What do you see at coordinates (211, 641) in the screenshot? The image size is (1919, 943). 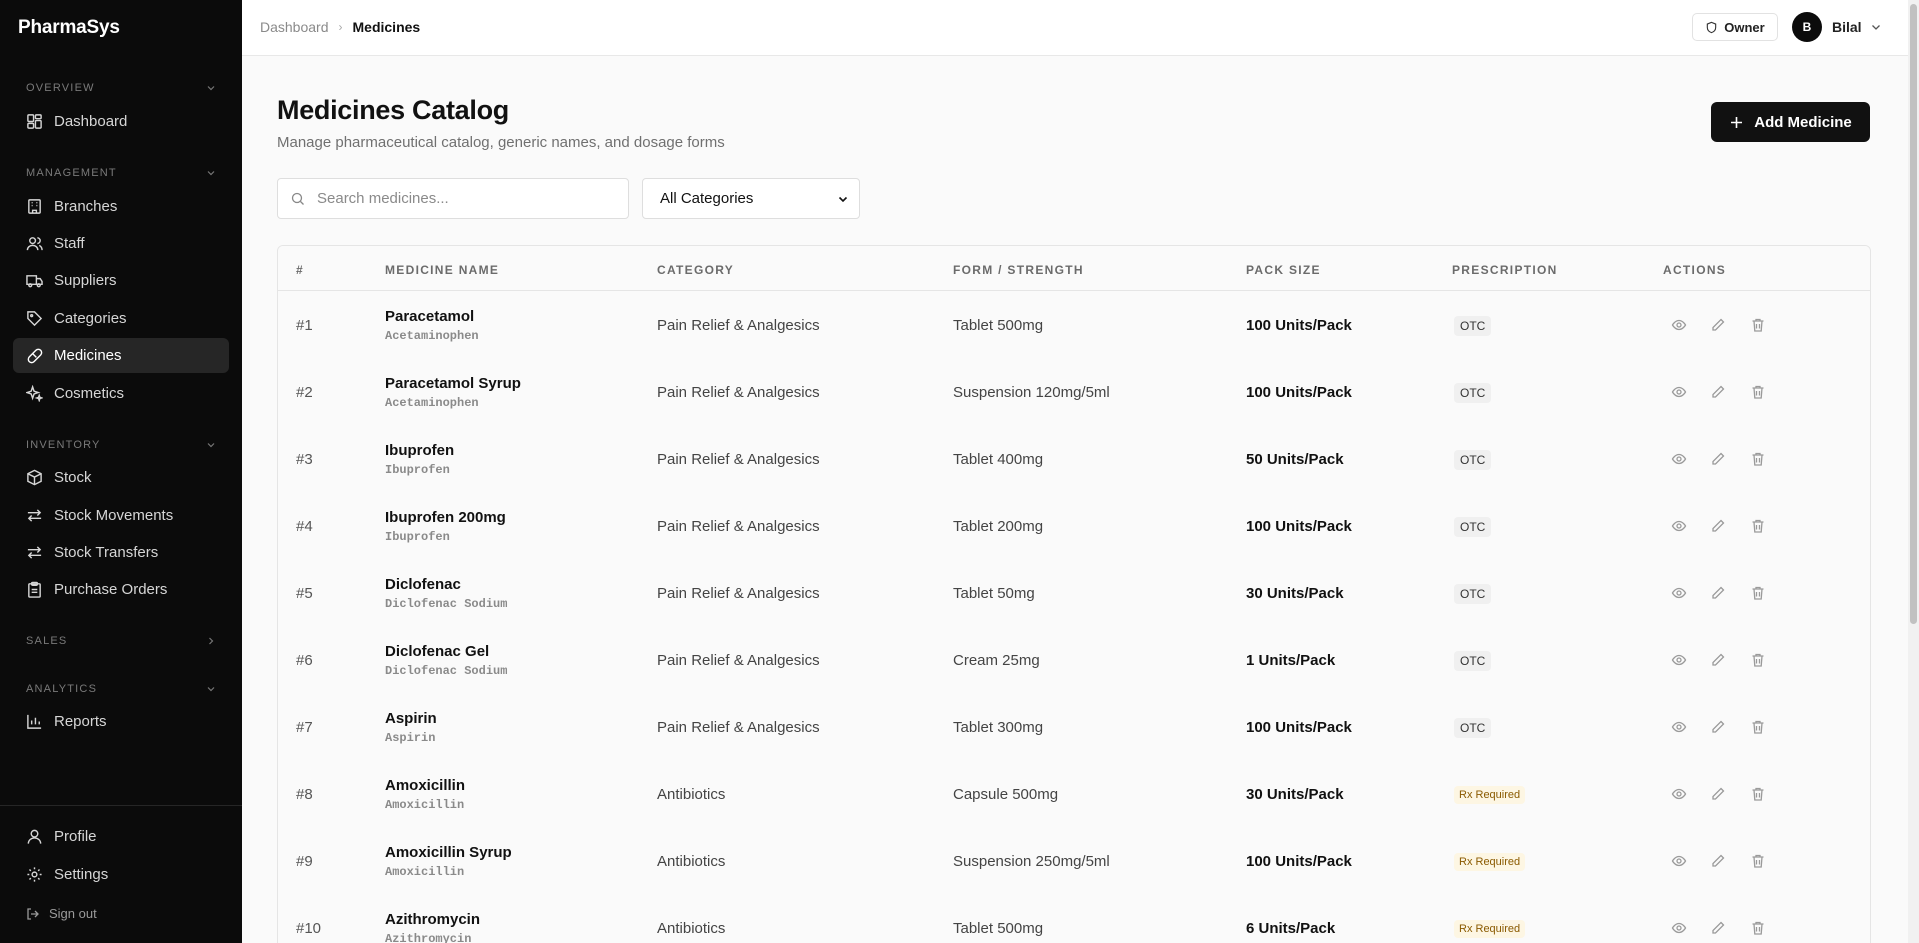 I see `chevron-right-icon` at bounding box center [211, 641].